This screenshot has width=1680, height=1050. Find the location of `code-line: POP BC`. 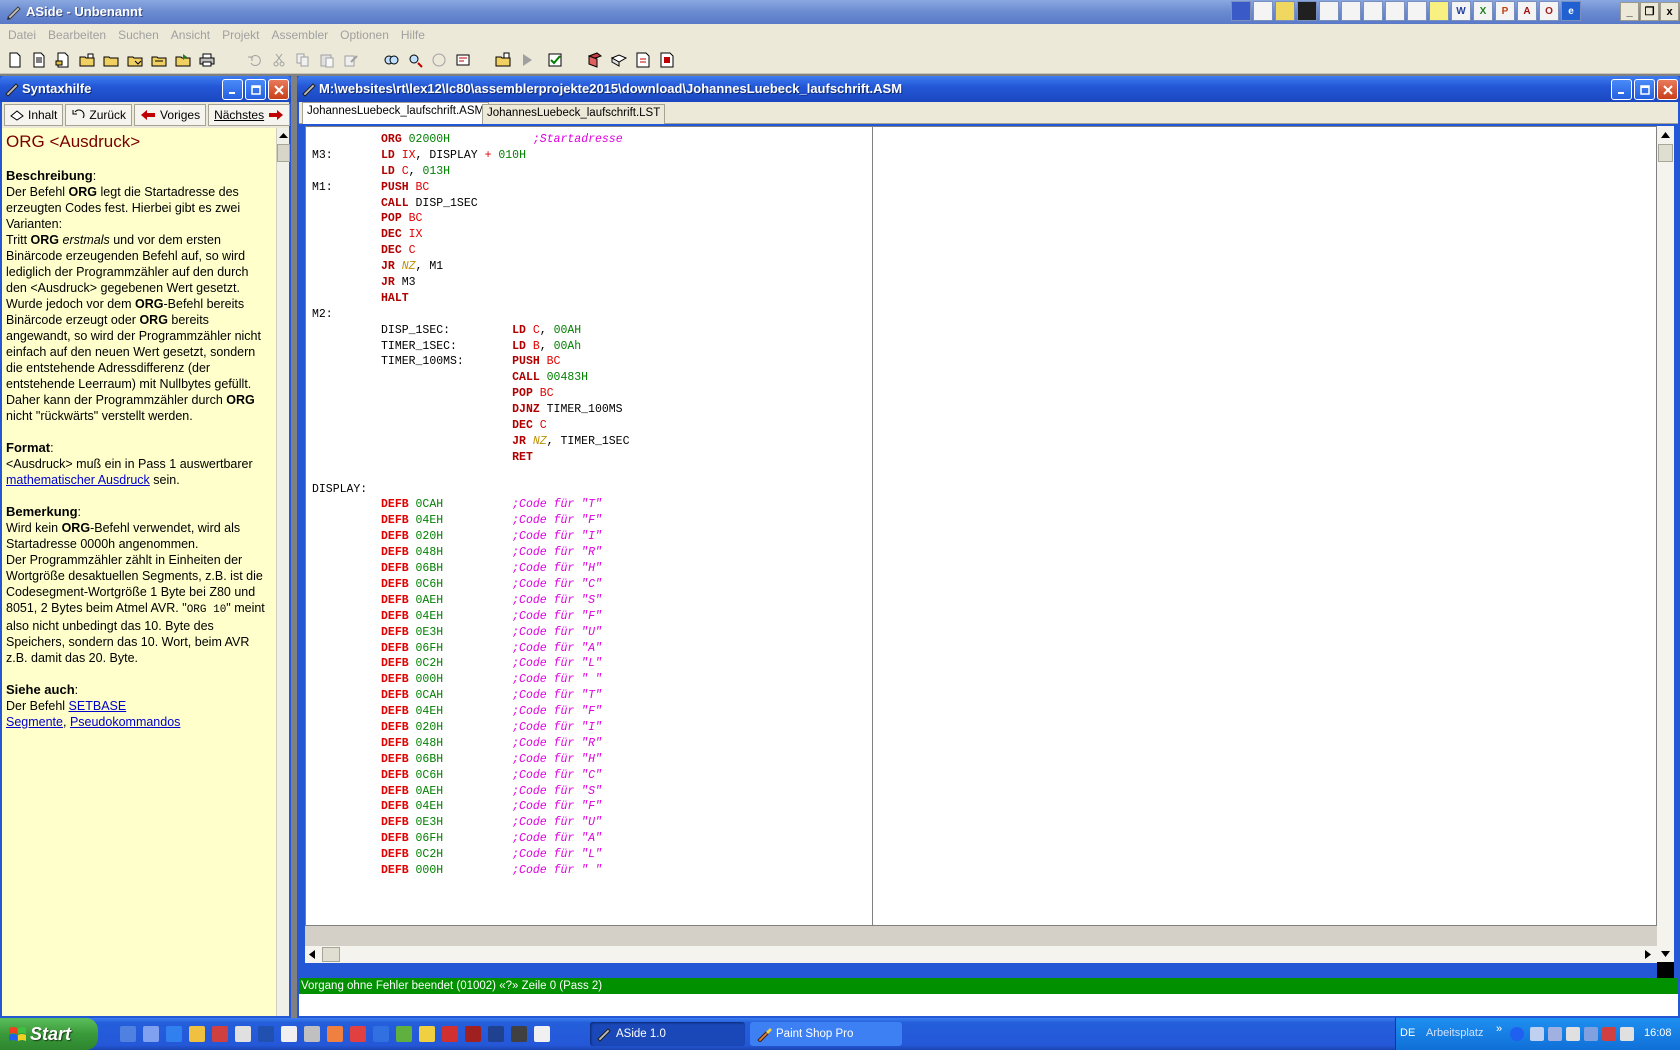

code-line: POP BC is located at coordinates (471, 393).